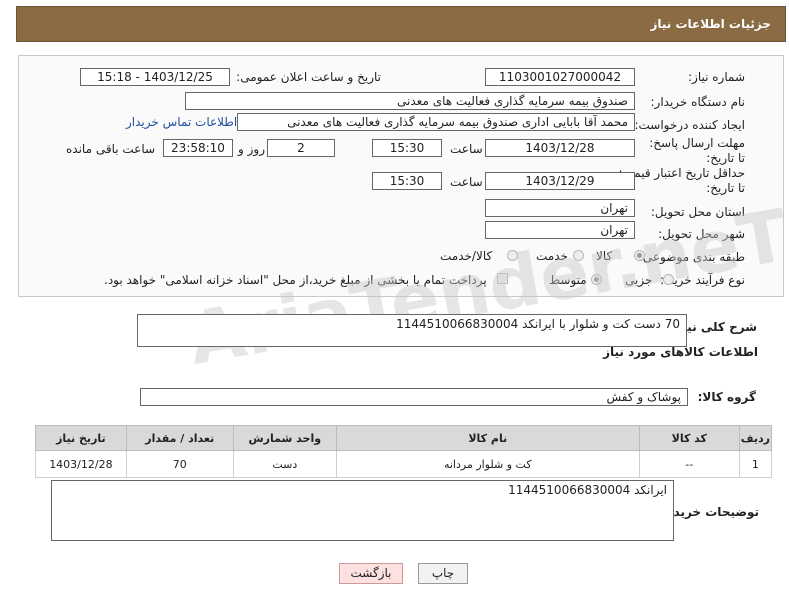 This screenshot has height=598, width=789. Describe the element at coordinates (466, 256) in the screenshot. I see `category-option-goods-service: کالا/خدمت` at that location.